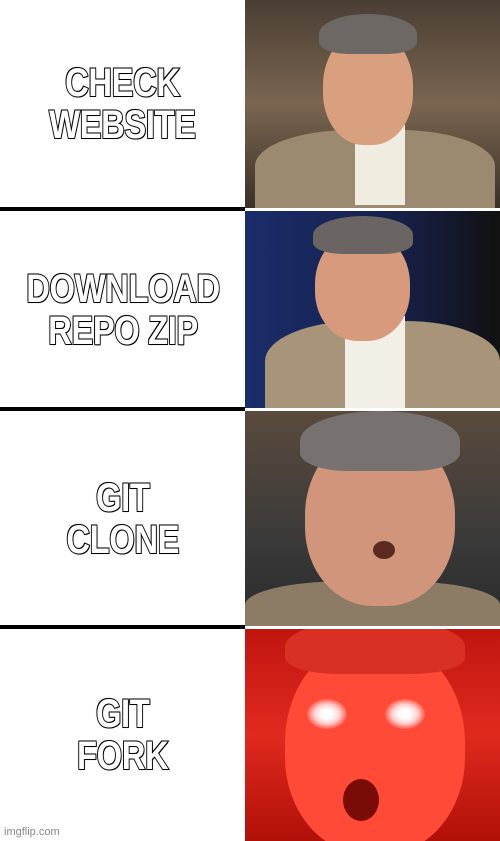 The width and height of the screenshot is (500, 841). I want to click on watermark: imgflip.com, so click(32, 832).